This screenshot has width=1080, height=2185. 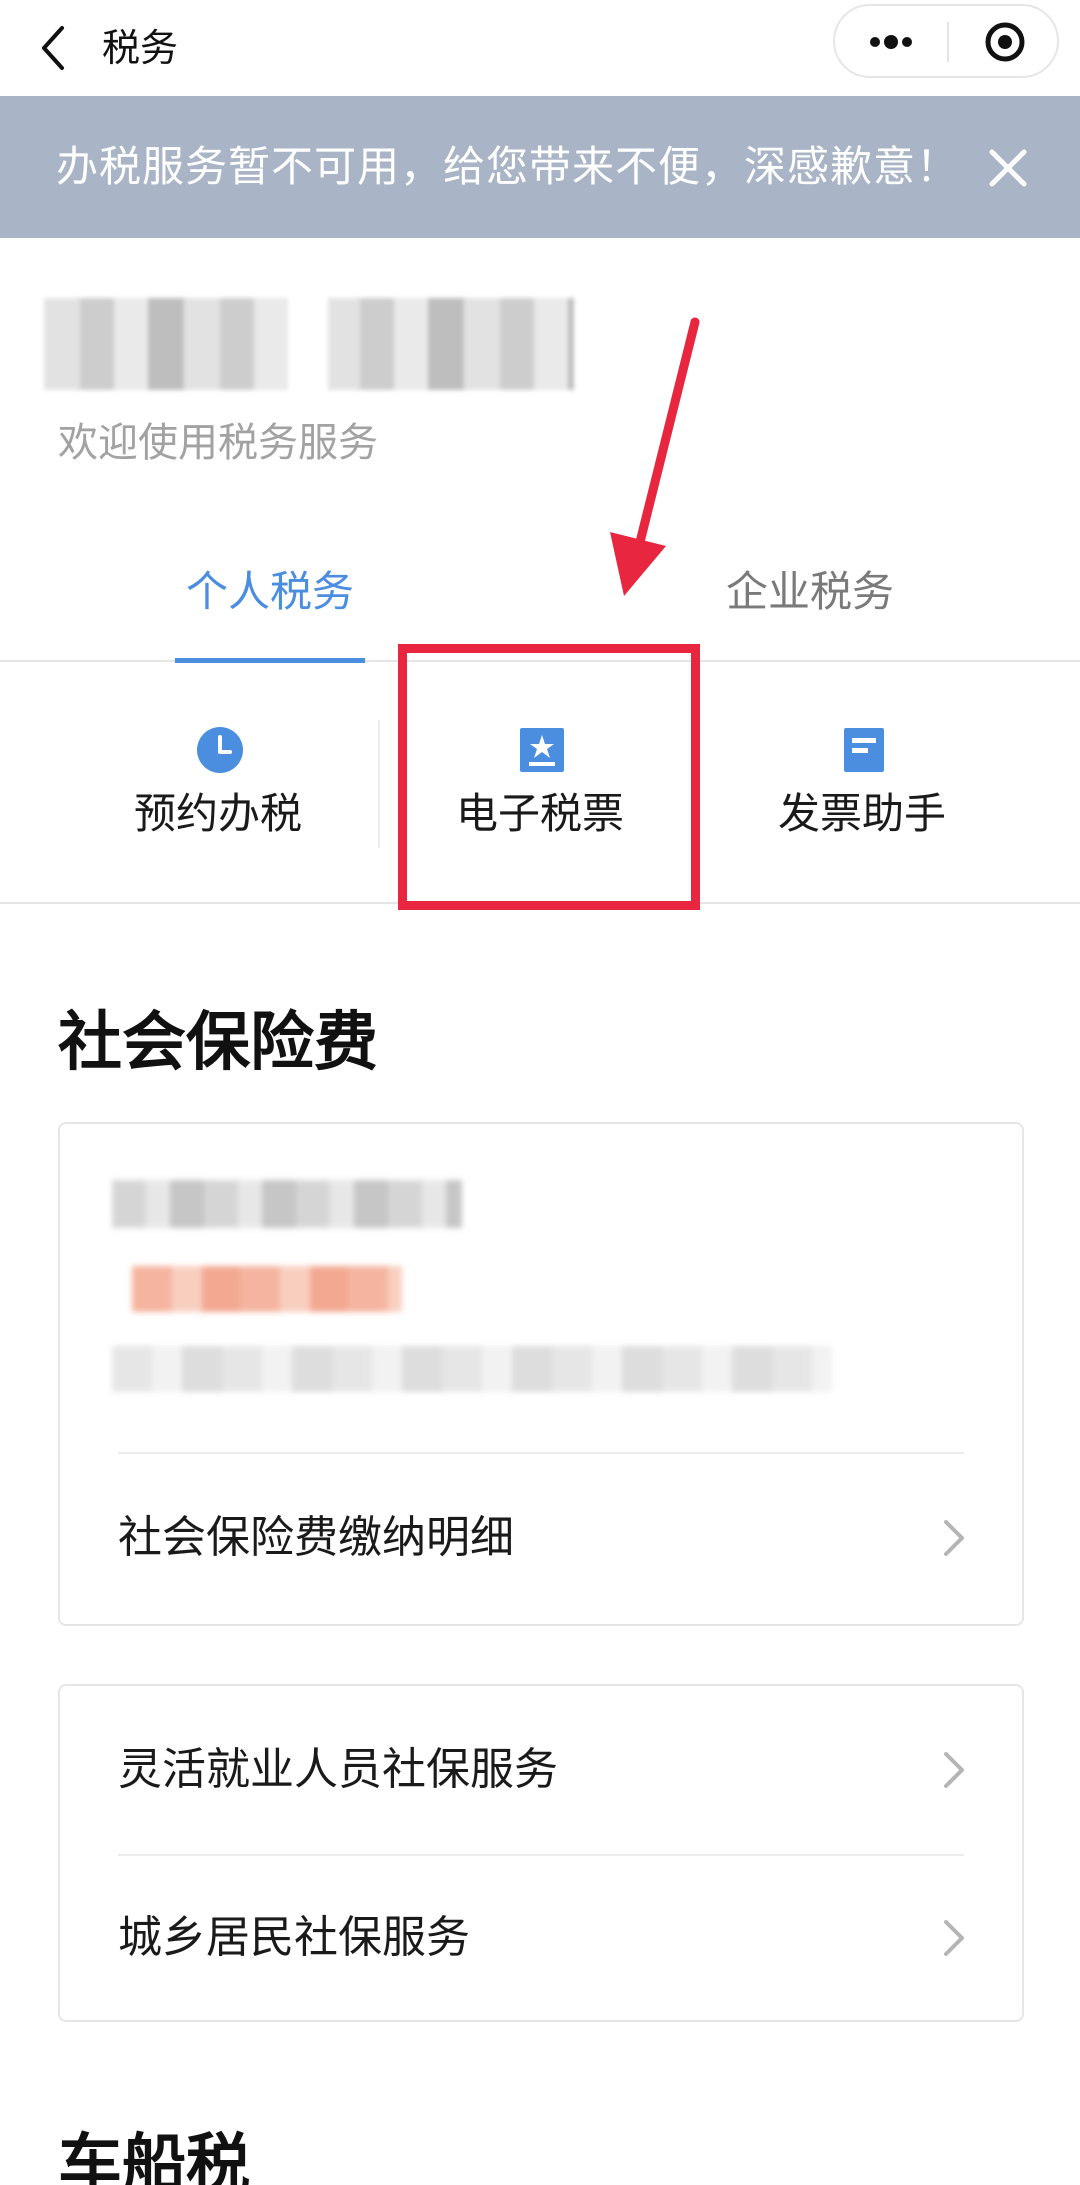 I want to click on redacted-detail, so click(x=472, y=1369).